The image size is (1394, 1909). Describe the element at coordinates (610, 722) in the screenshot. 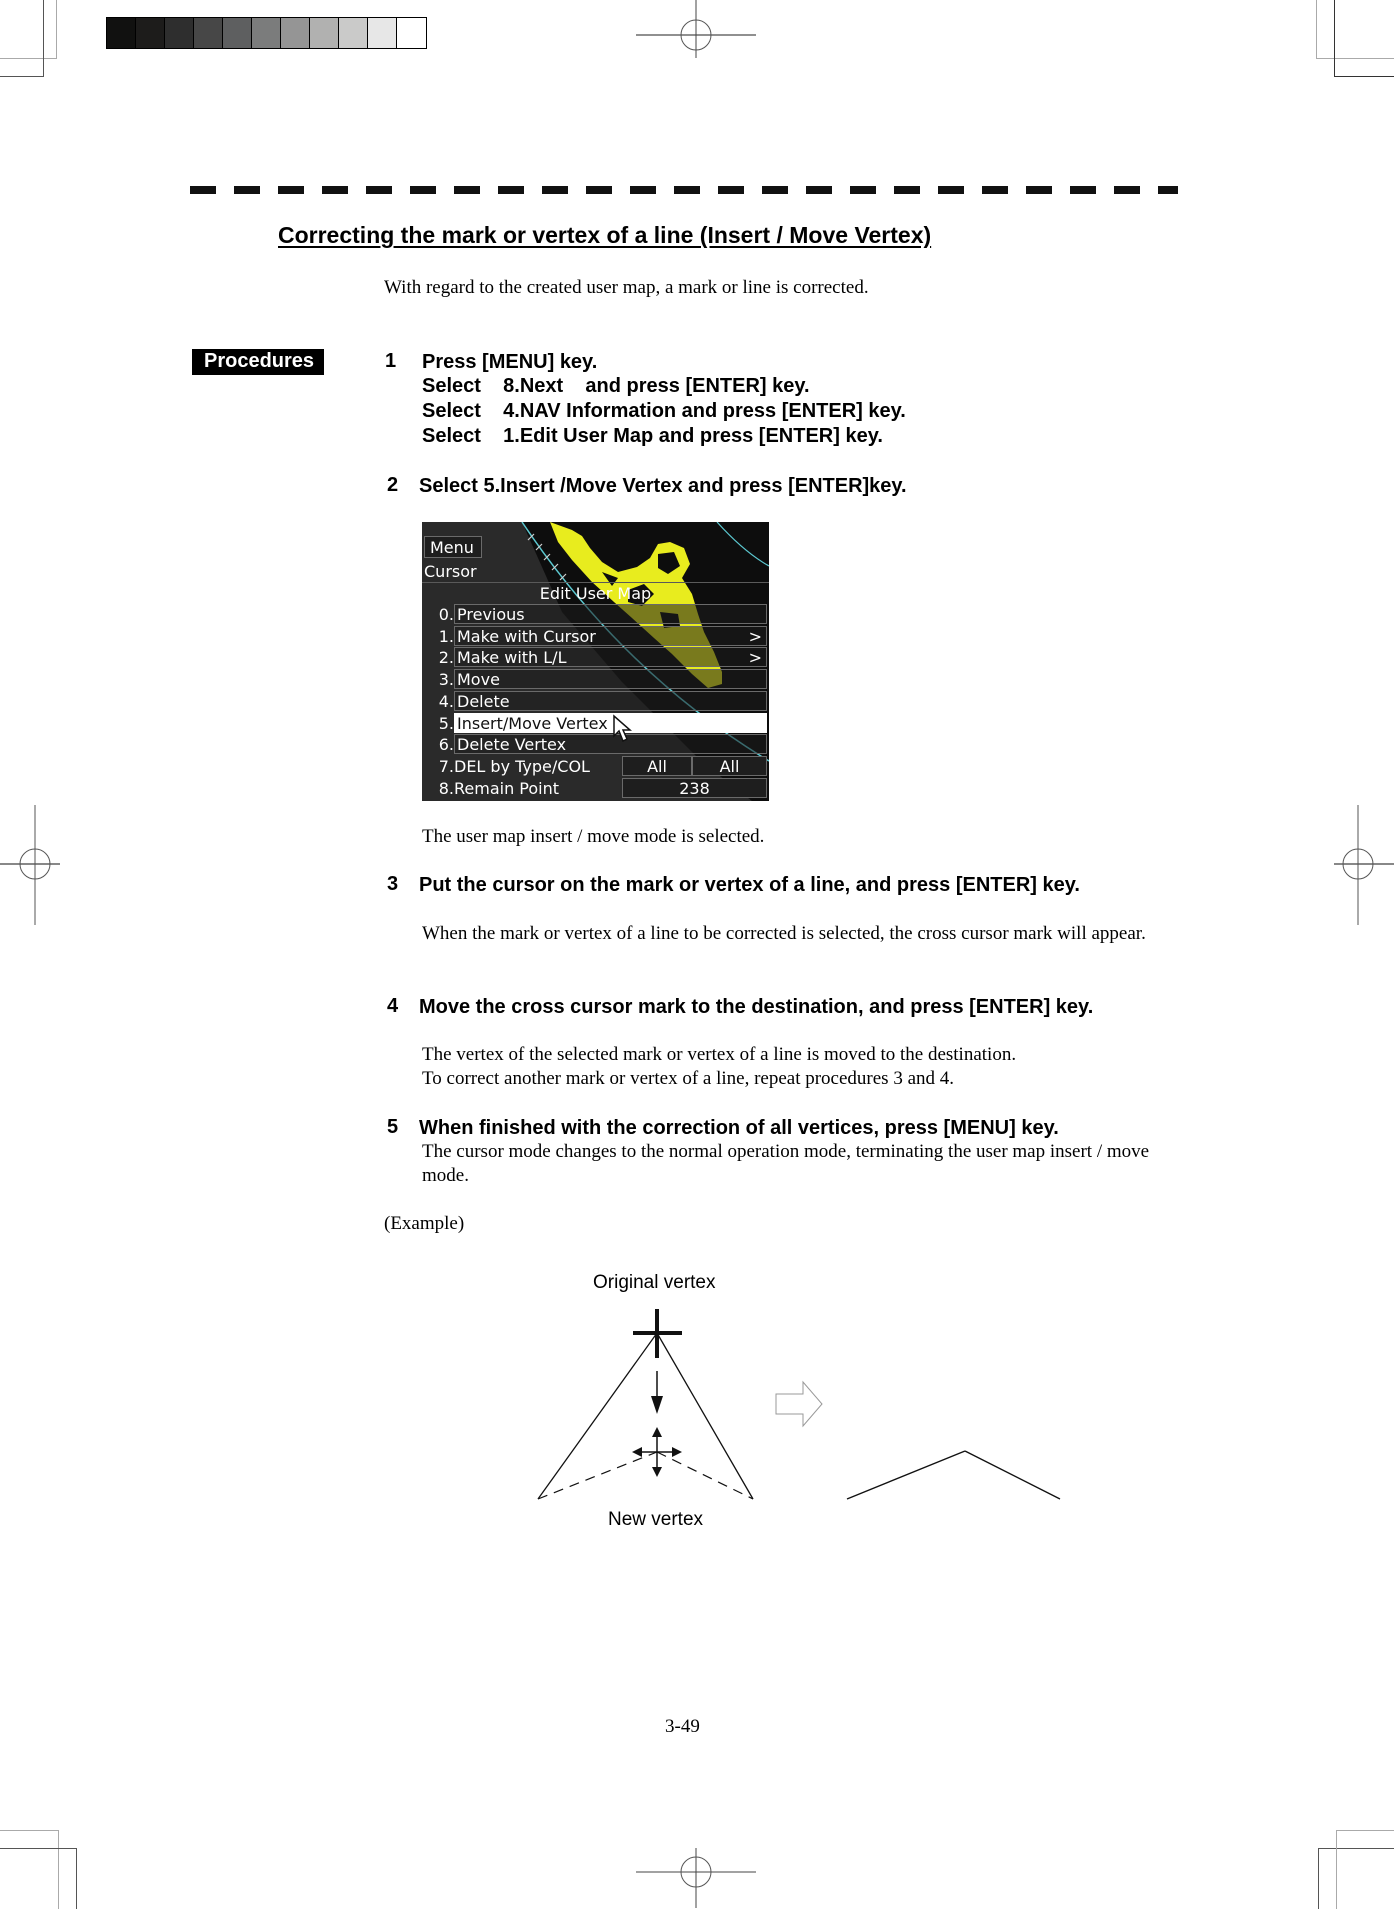

I see `menu-item-button: Insert/Move Vertex` at that location.